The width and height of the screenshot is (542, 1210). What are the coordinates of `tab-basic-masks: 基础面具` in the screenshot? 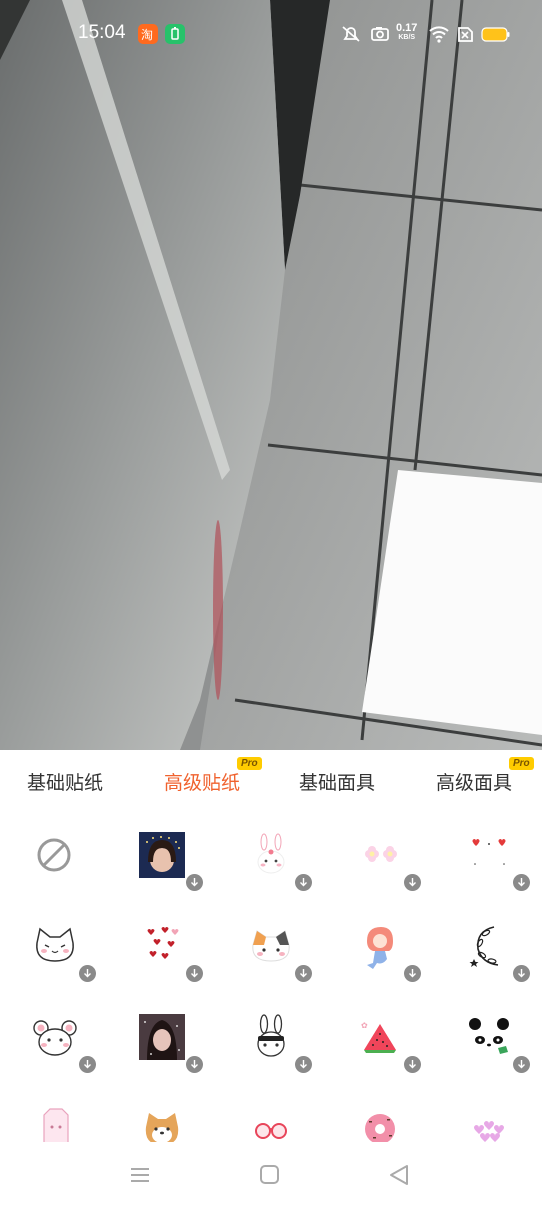 It's located at (337, 781).